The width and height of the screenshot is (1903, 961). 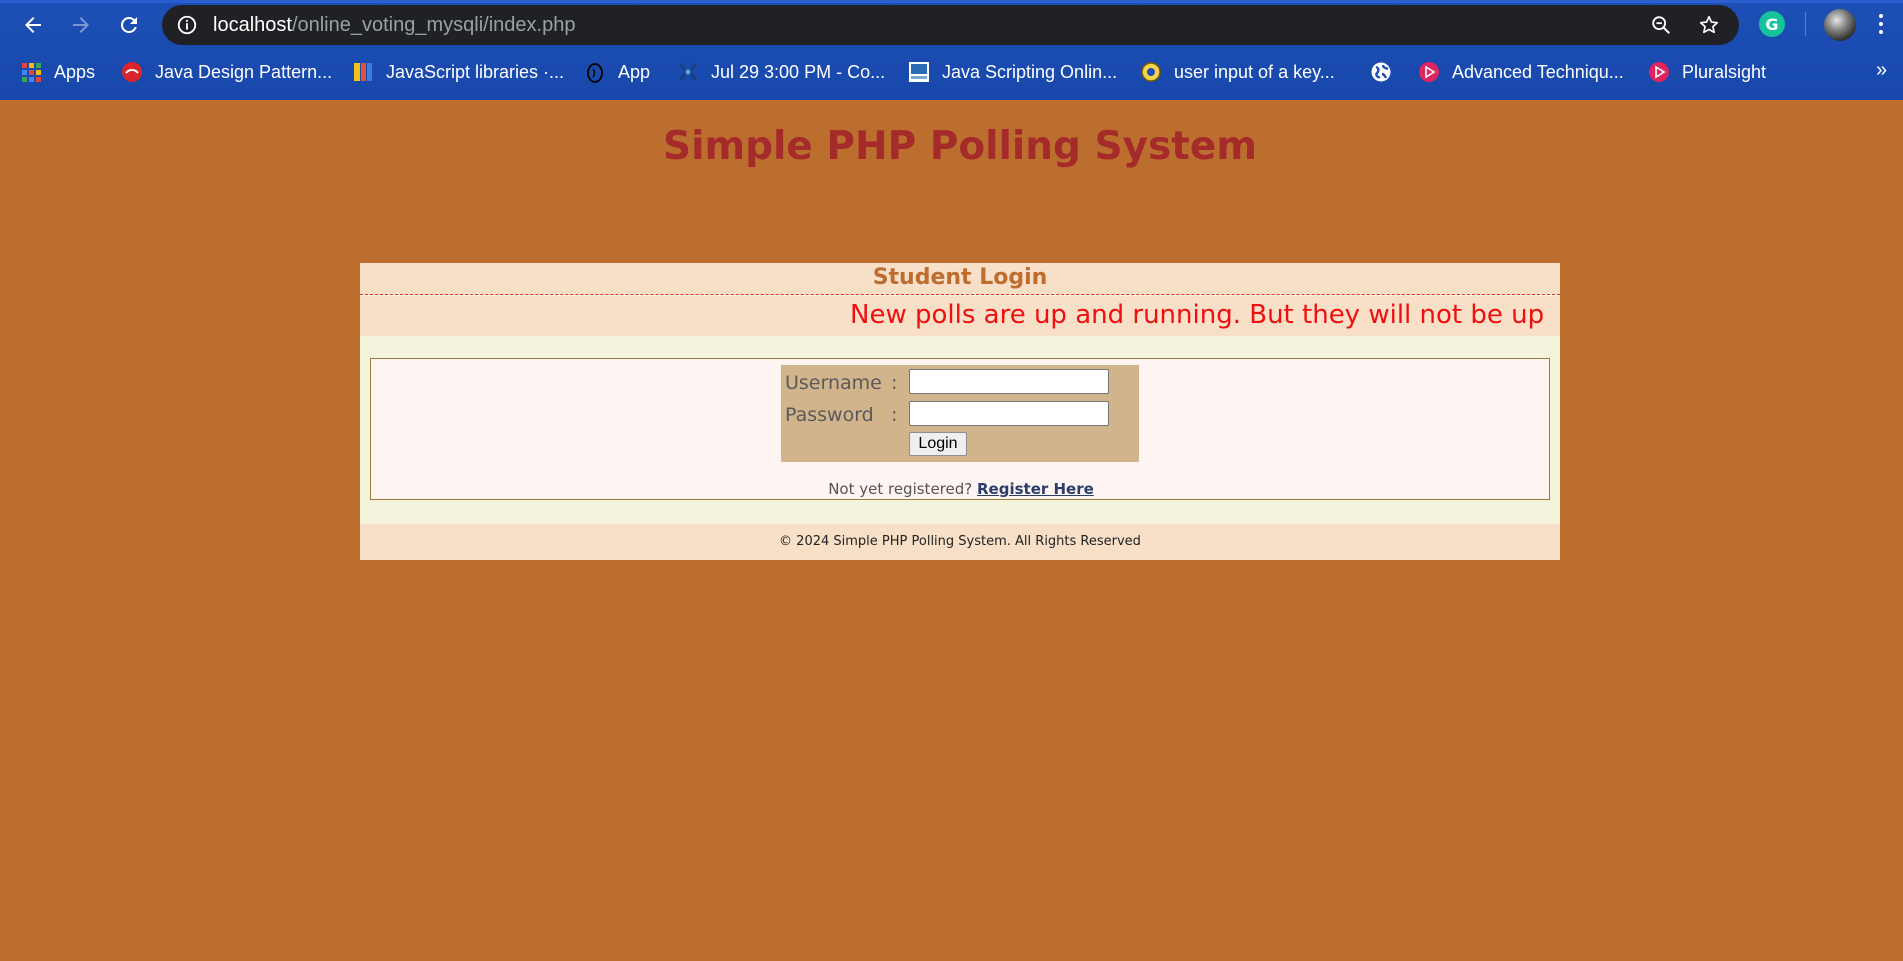 What do you see at coordinates (252, 25) in the screenshot?
I see `url-host: localhost` at bounding box center [252, 25].